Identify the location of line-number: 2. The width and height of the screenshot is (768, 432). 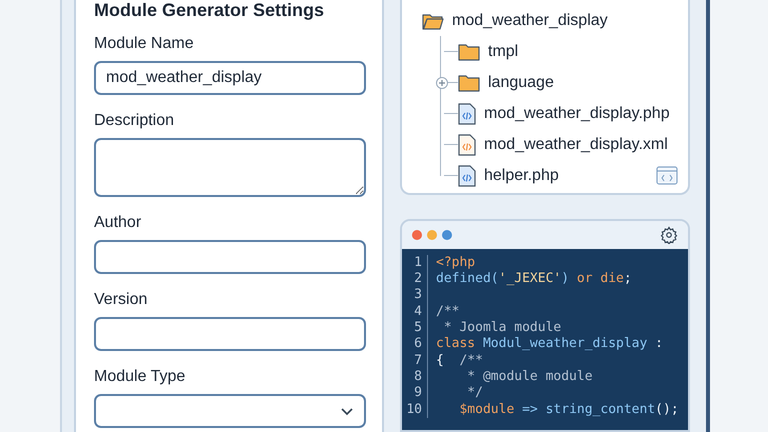
(415, 279).